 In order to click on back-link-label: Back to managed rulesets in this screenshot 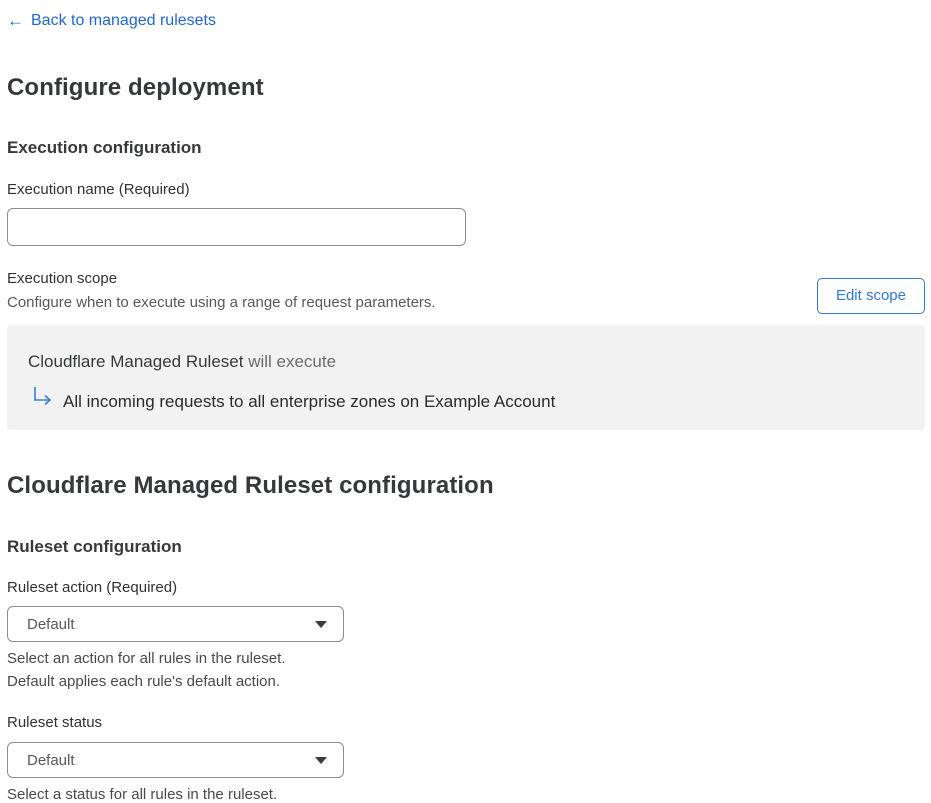, I will do `click(123, 20)`.